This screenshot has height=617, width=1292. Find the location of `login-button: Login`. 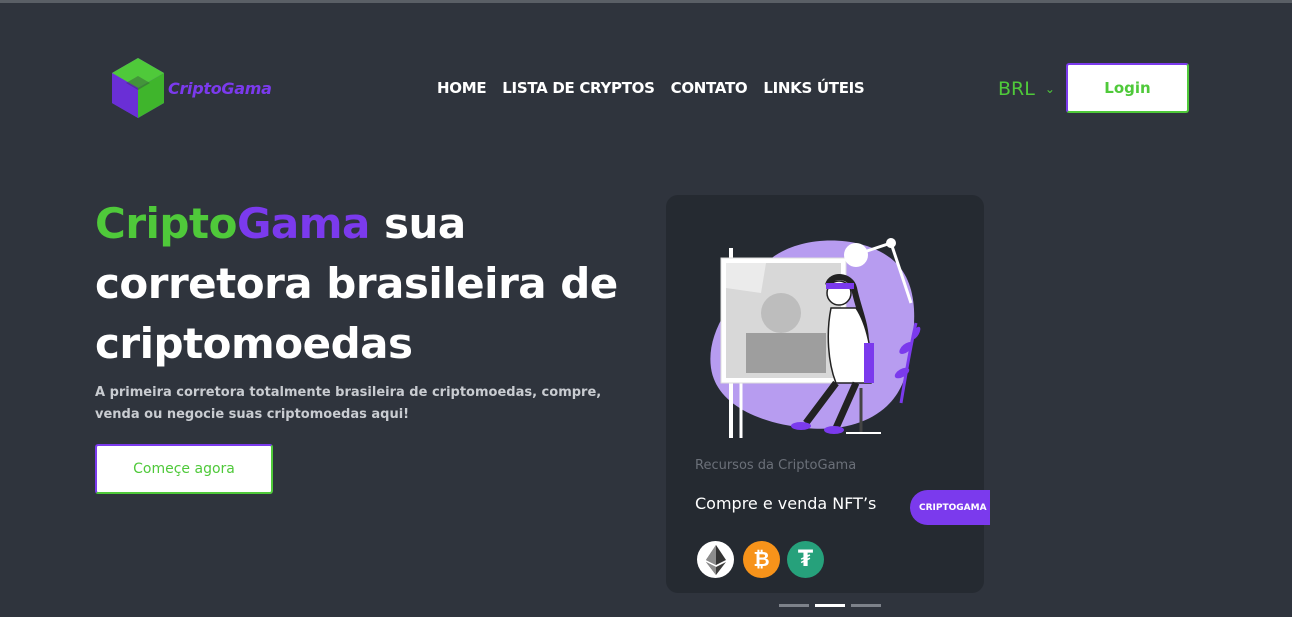

login-button: Login is located at coordinates (1127, 88).